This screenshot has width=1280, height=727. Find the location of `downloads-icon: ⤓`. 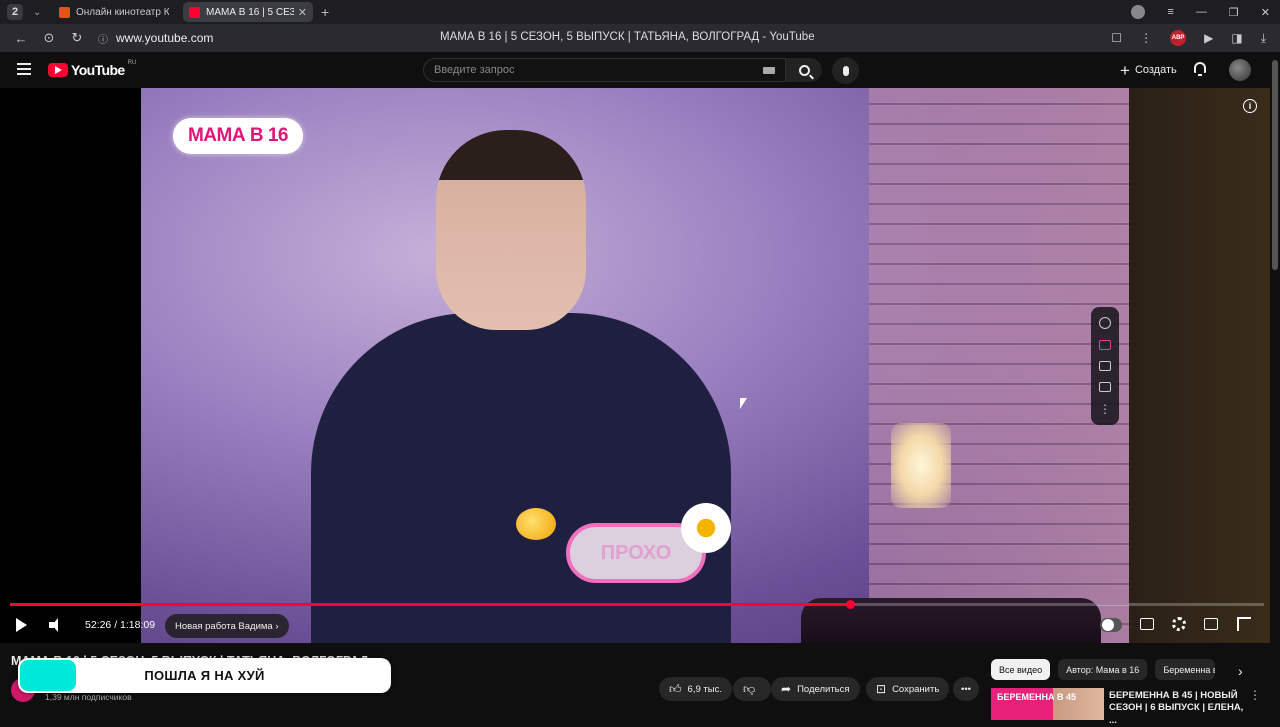

downloads-icon: ⤓ is located at coordinates (1263, 38).